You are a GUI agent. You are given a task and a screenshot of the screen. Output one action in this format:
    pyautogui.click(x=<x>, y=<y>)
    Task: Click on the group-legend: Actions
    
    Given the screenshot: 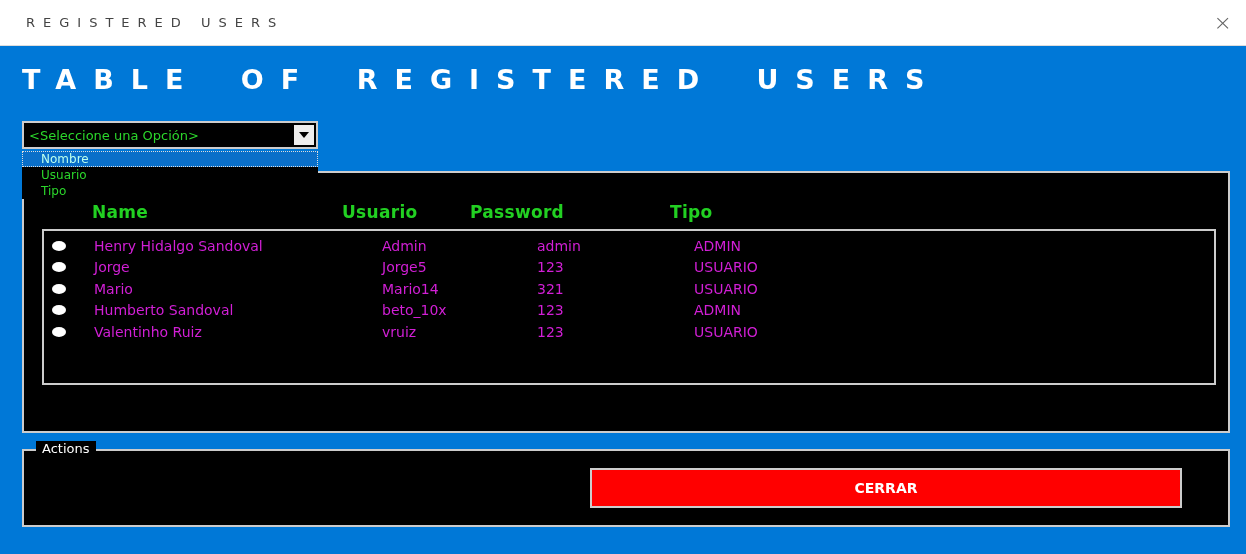 What is the action you would take?
    pyautogui.click(x=66, y=448)
    